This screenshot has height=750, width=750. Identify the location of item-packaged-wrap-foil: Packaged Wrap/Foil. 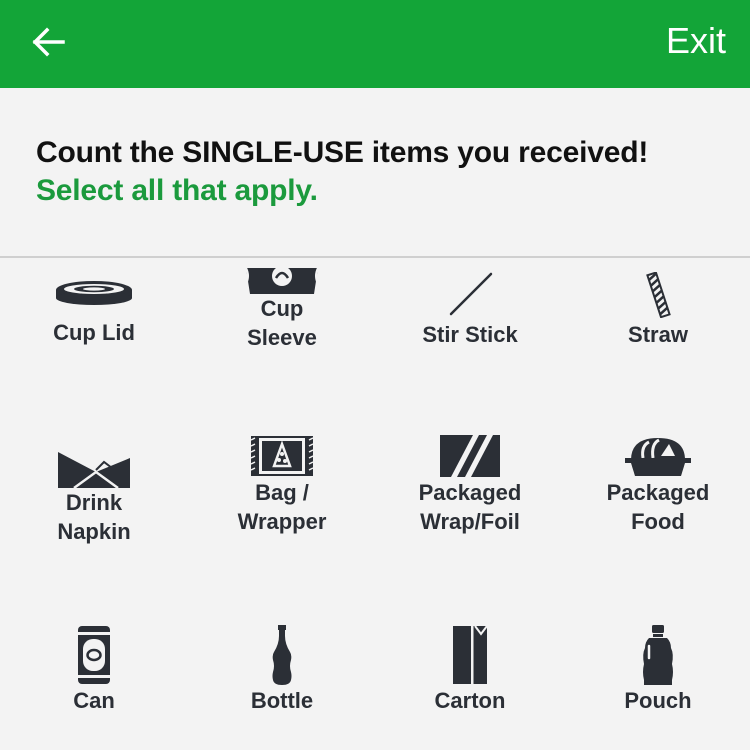
(470, 484).